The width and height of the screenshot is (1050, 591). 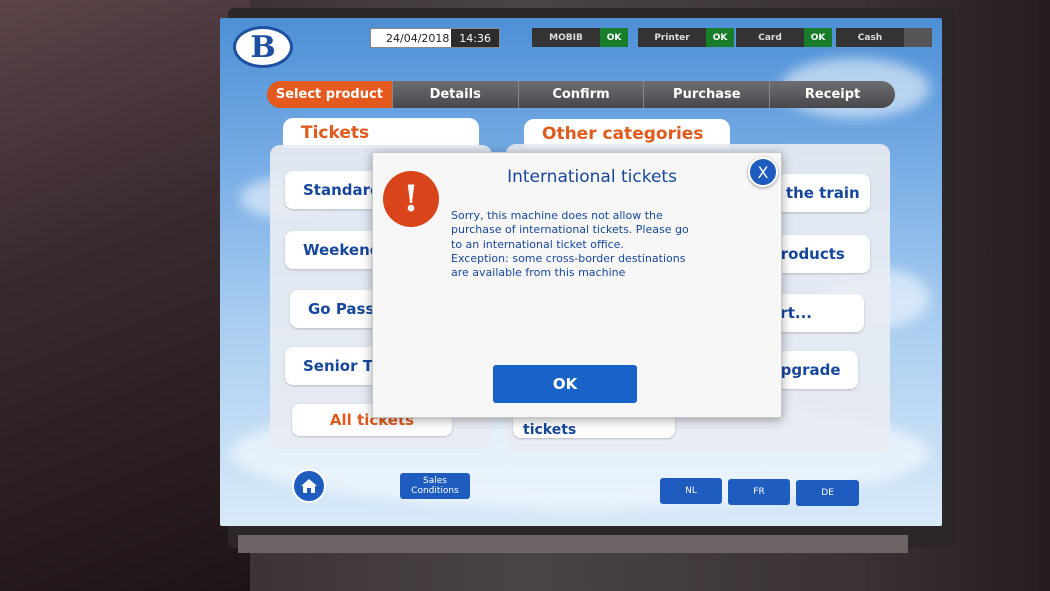 I want to click on home-icon, so click(x=309, y=486).